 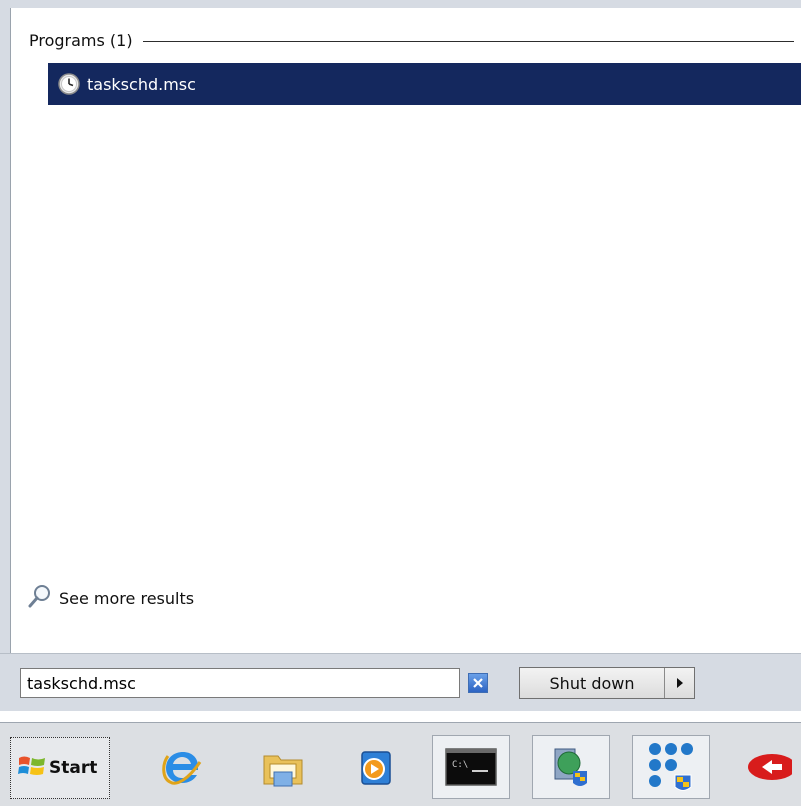 I want to click on taskbar: Start C:\, so click(x=400, y=764).